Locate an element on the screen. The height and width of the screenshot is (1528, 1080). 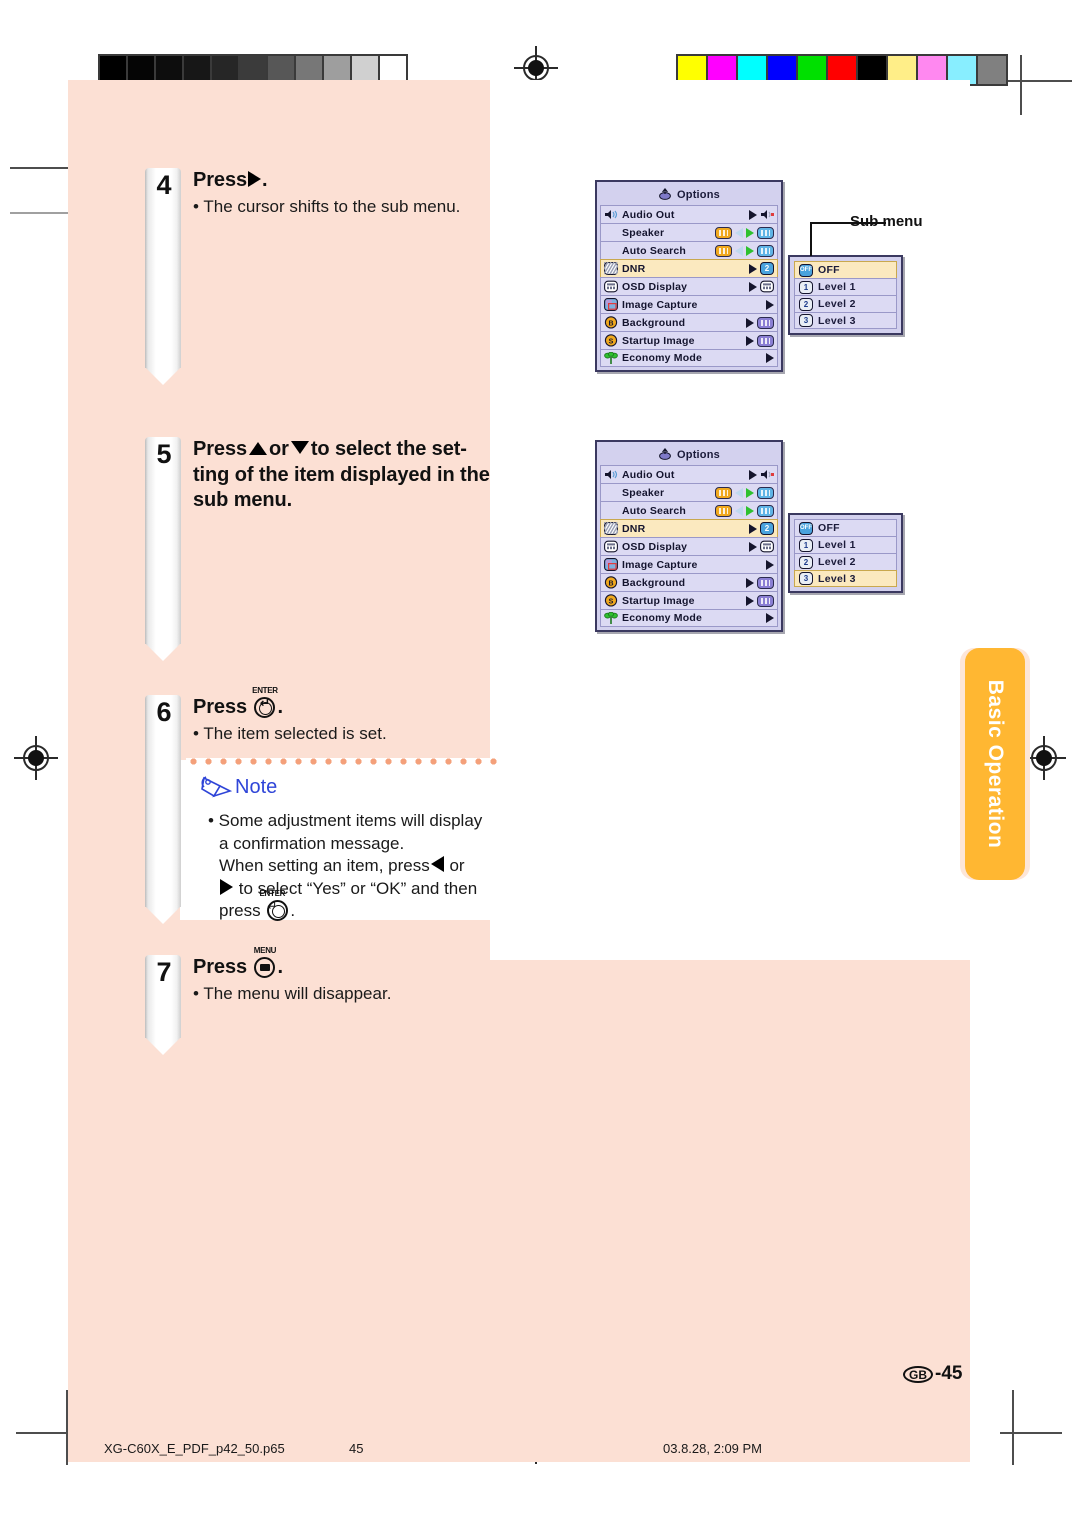
step-4-number: 4 is located at coordinates (164, 185).